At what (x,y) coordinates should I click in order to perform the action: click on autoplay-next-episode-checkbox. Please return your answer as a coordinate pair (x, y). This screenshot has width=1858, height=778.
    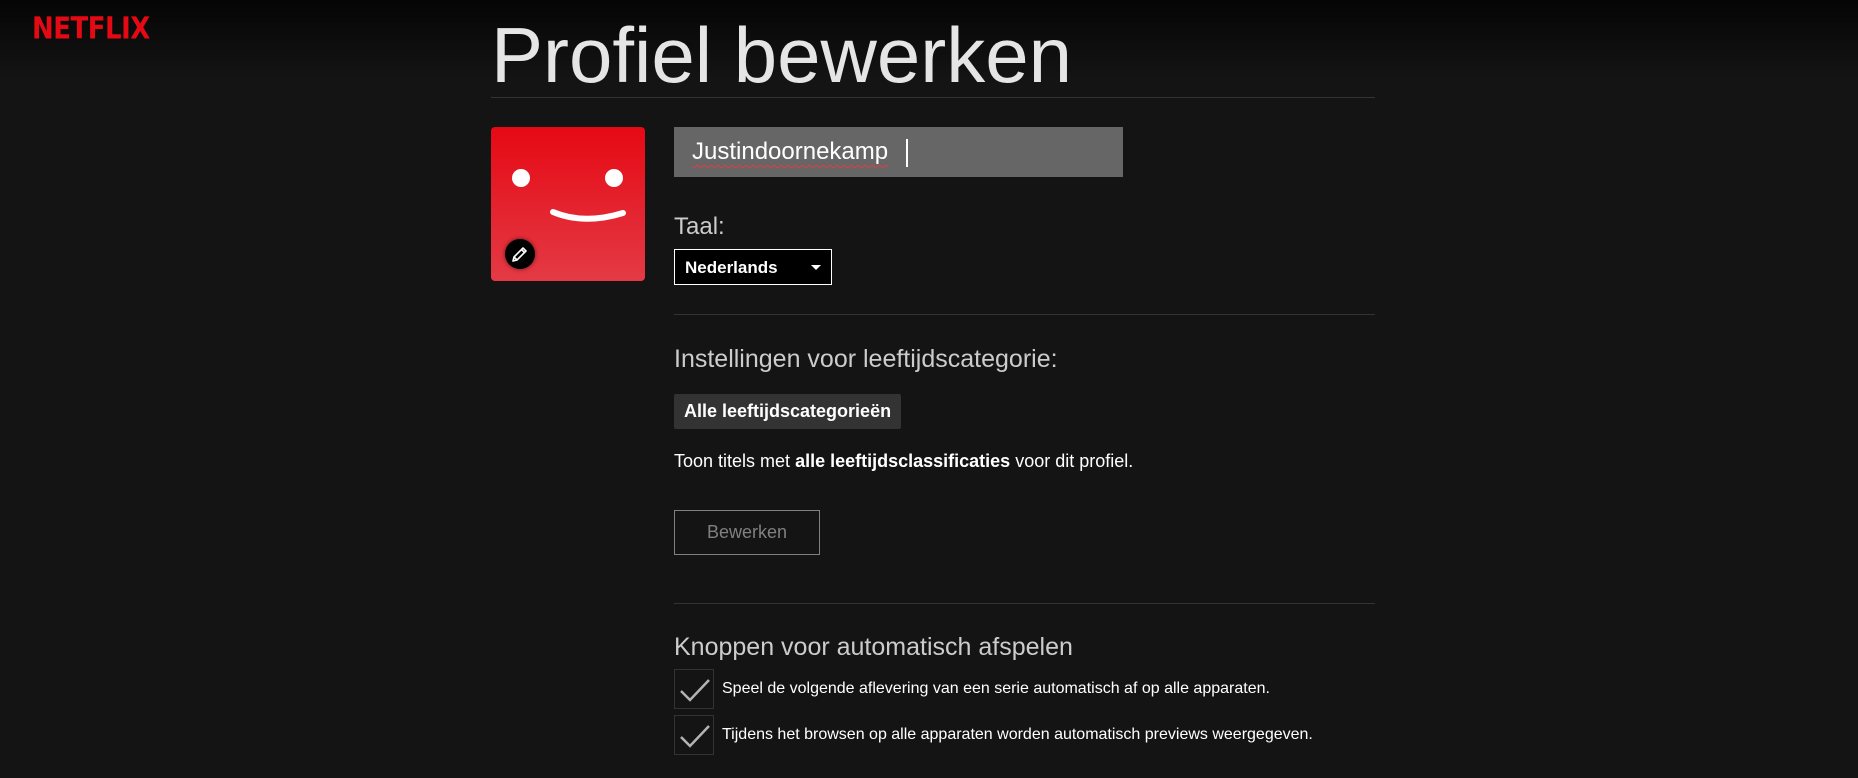
    Looking at the image, I should click on (694, 689).